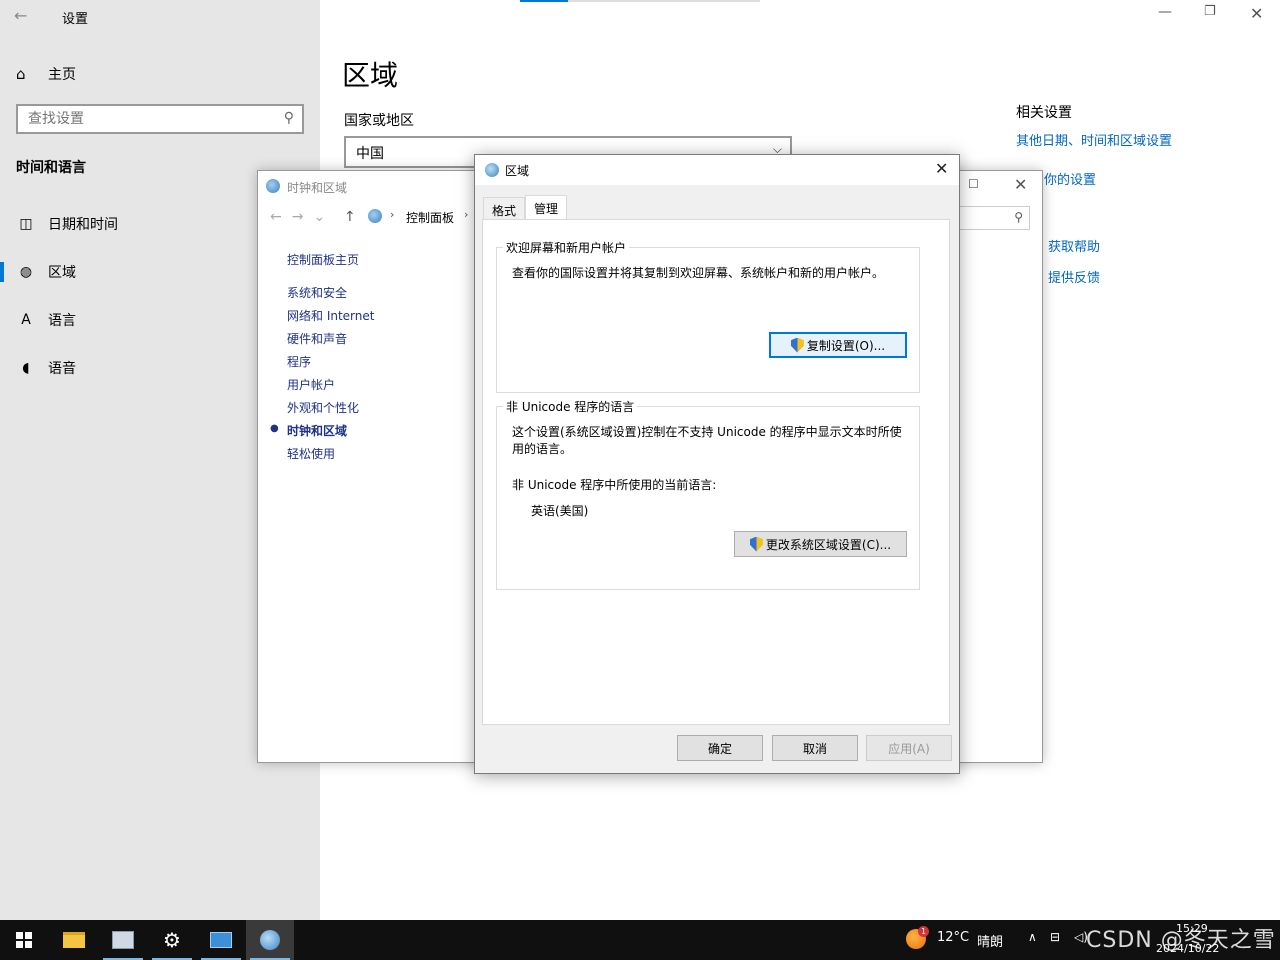 The image size is (1280, 960). Describe the element at coordinates (909, 748) in the screenshot. I see `apply-button: 应用(A)` at that location.